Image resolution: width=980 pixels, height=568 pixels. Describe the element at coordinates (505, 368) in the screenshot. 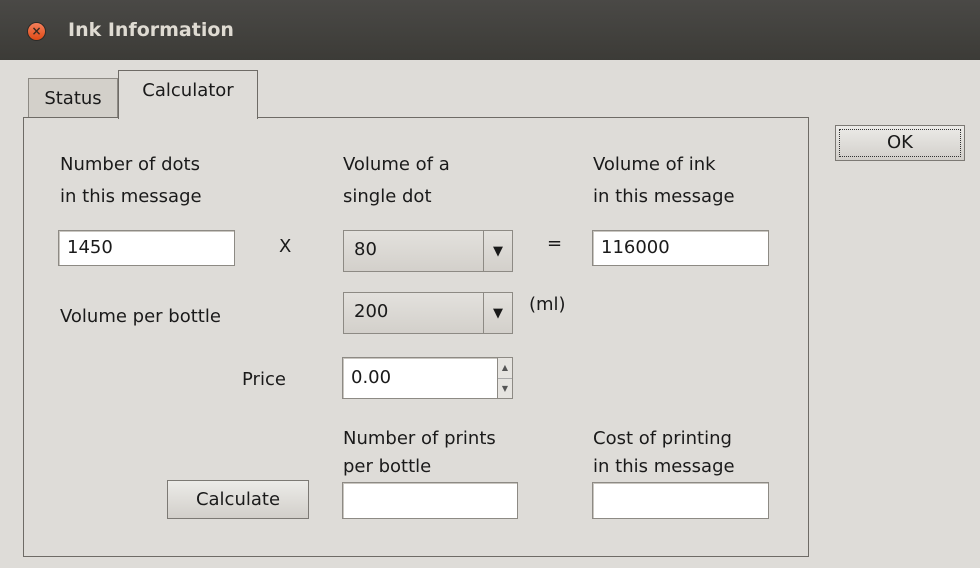

I see `arrow-up-icon: ▲` at that location.